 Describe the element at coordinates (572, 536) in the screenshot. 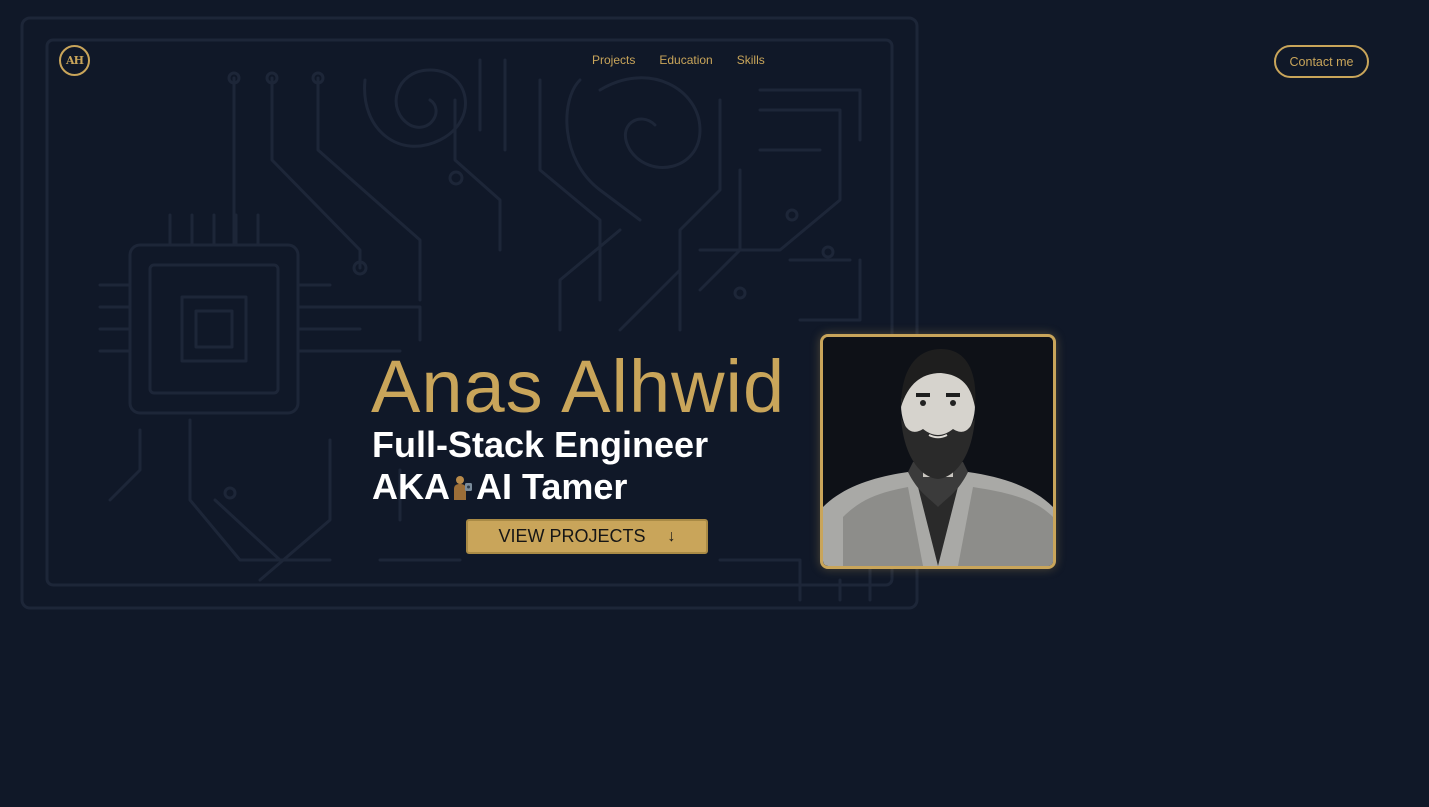

I see `view-projects-label: VIEW PROJECTS` at that location.